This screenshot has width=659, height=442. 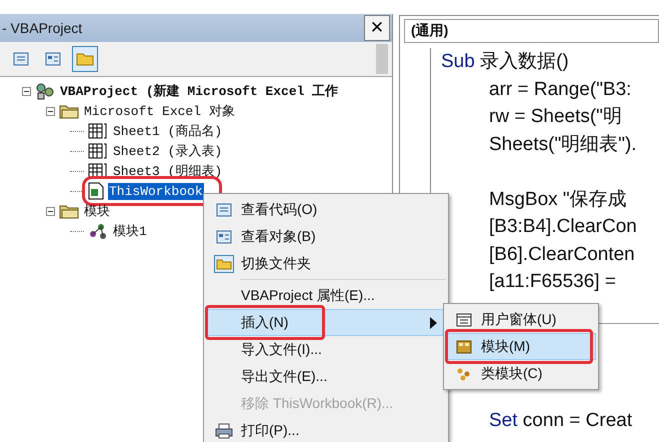 I want to click on code-line: arr = Range("B3:, so click(x=560, y=90).